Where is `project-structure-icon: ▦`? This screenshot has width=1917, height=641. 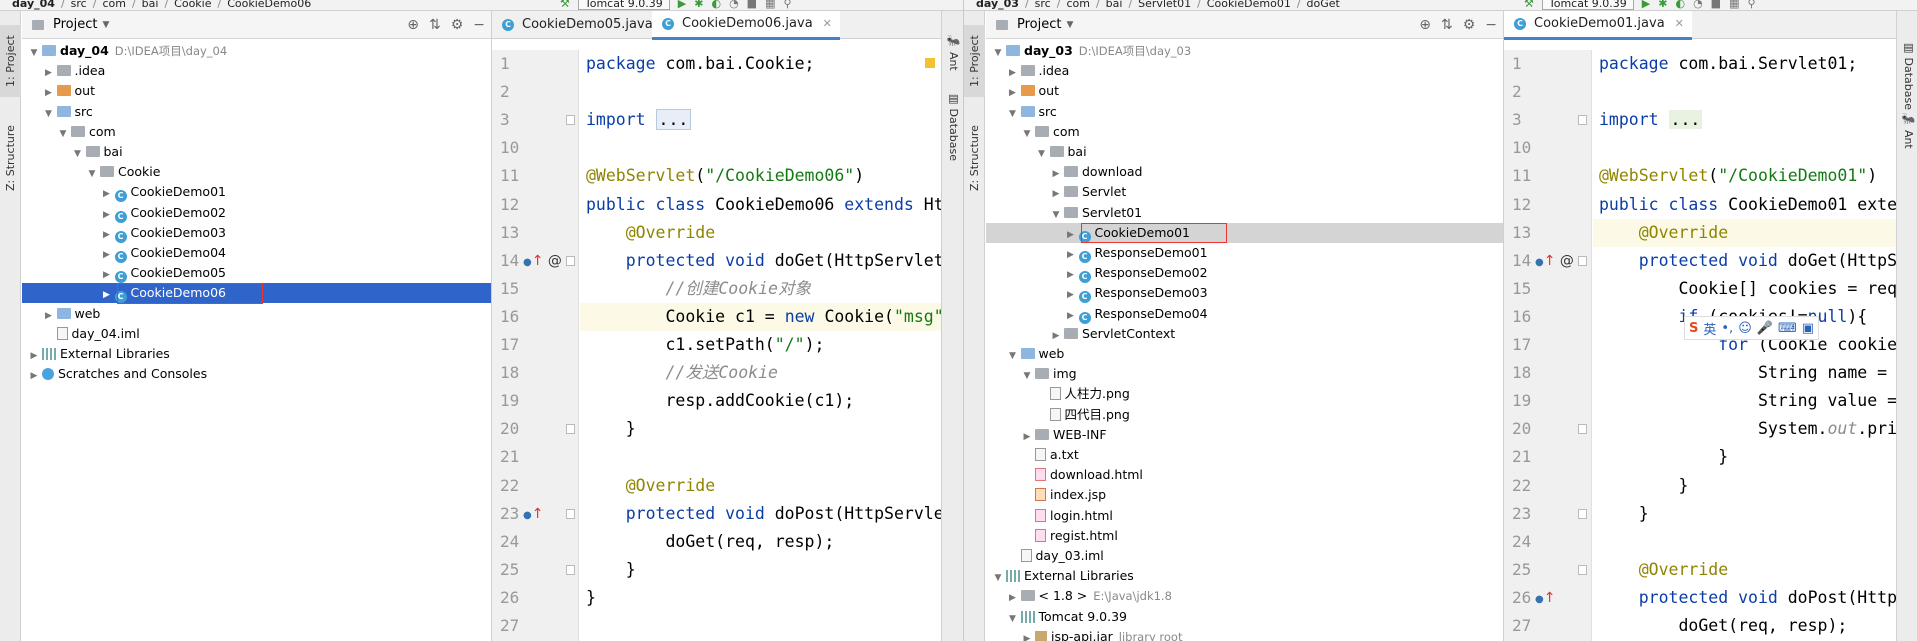 project-structure-icon: ▦ is located at coordinates (770, 4).